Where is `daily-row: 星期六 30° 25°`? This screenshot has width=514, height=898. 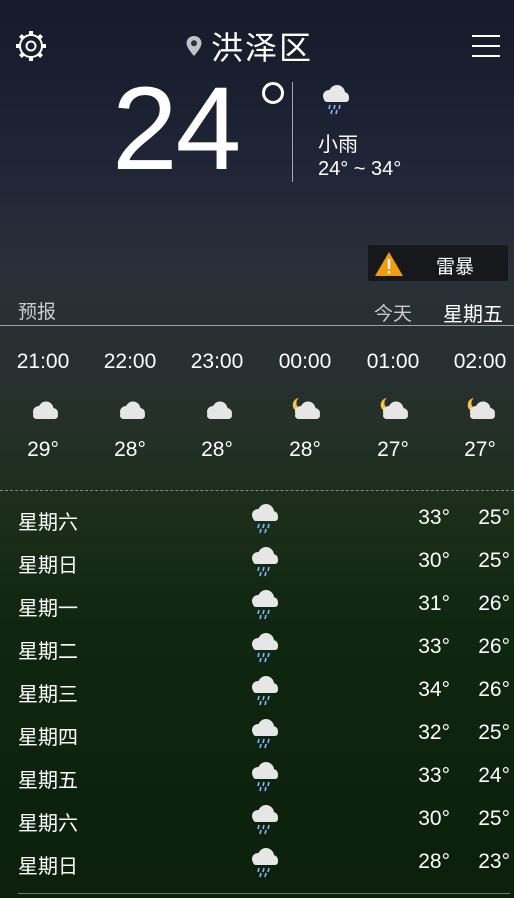 daily-row: 星期六 30° 25° is located at coordinates (257, 820).